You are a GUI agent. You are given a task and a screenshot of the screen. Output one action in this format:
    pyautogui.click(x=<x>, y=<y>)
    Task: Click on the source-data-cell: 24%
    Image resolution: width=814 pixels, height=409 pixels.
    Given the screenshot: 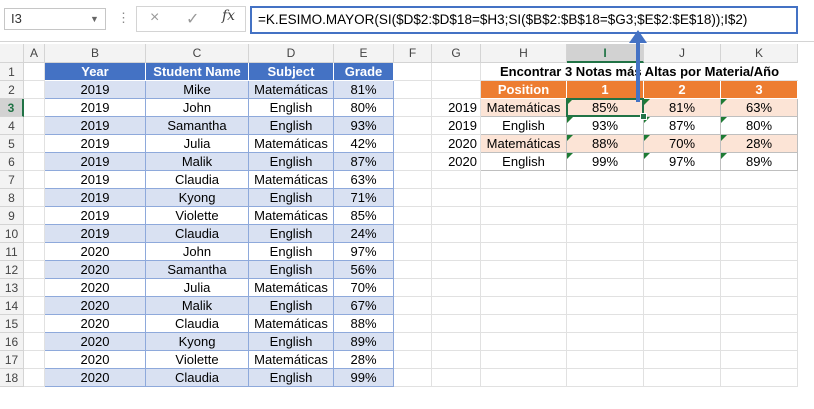 What is the action you would take?
    pyautogui.click(x=364, y=234)
    